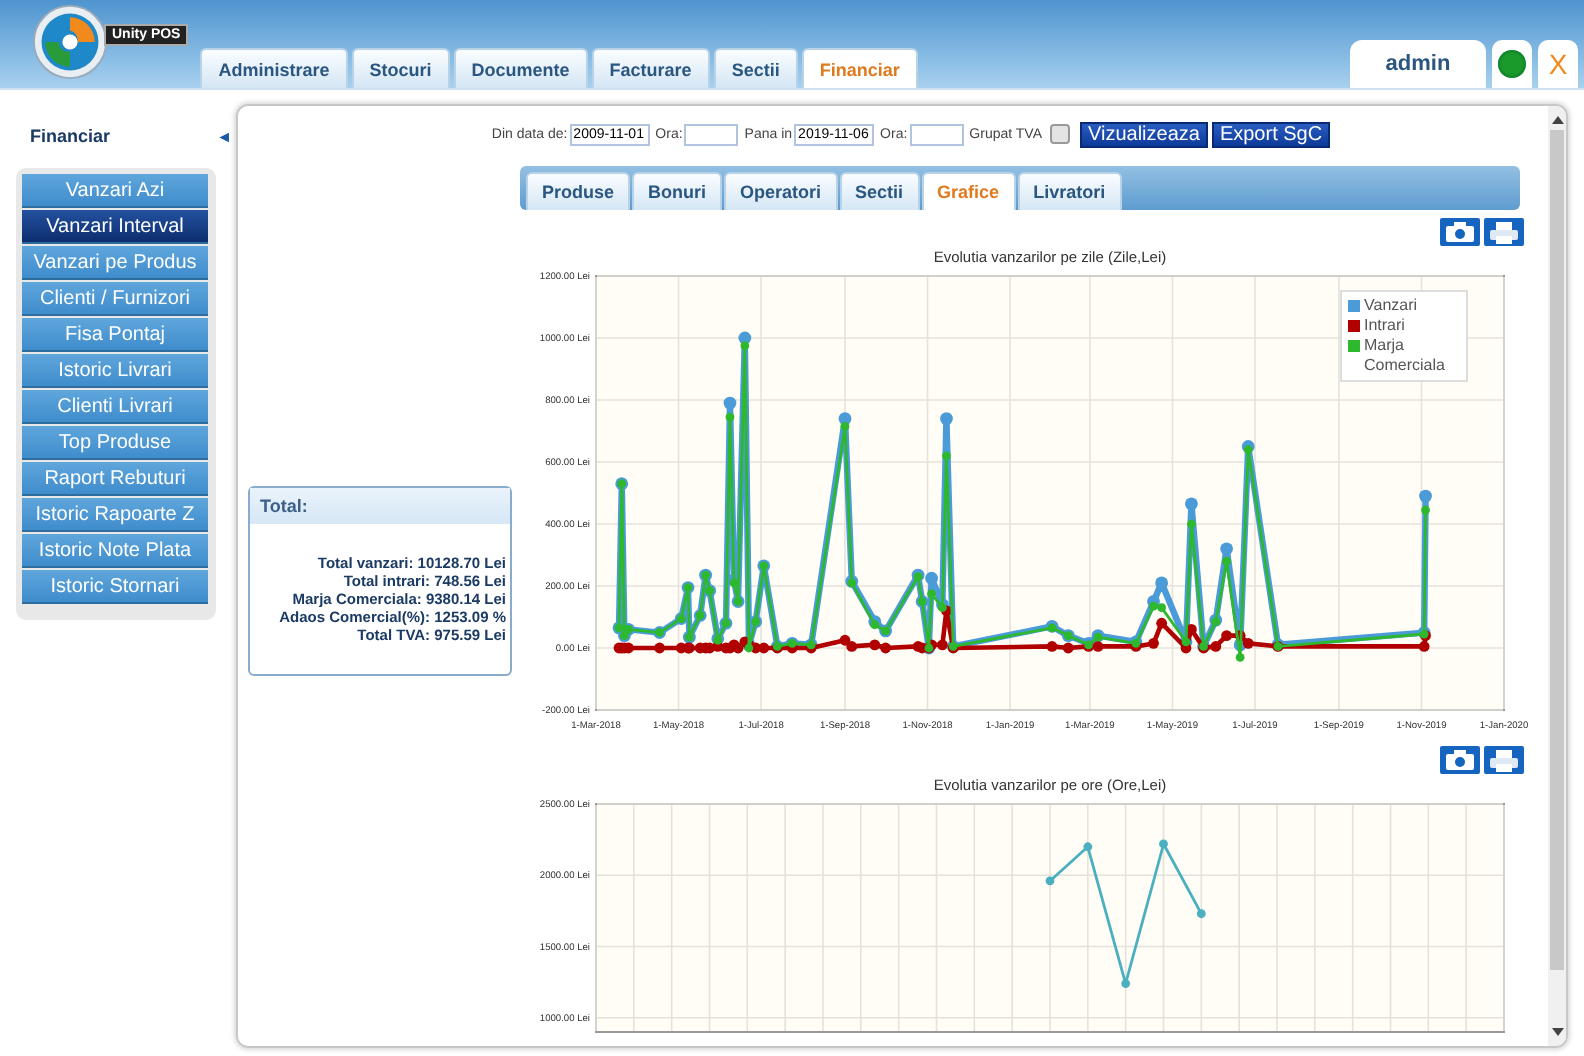  What do you see at coordinates (380, 506) in the screenshot?
I see `totals-title: Total:` at bounding box center [380, 506].